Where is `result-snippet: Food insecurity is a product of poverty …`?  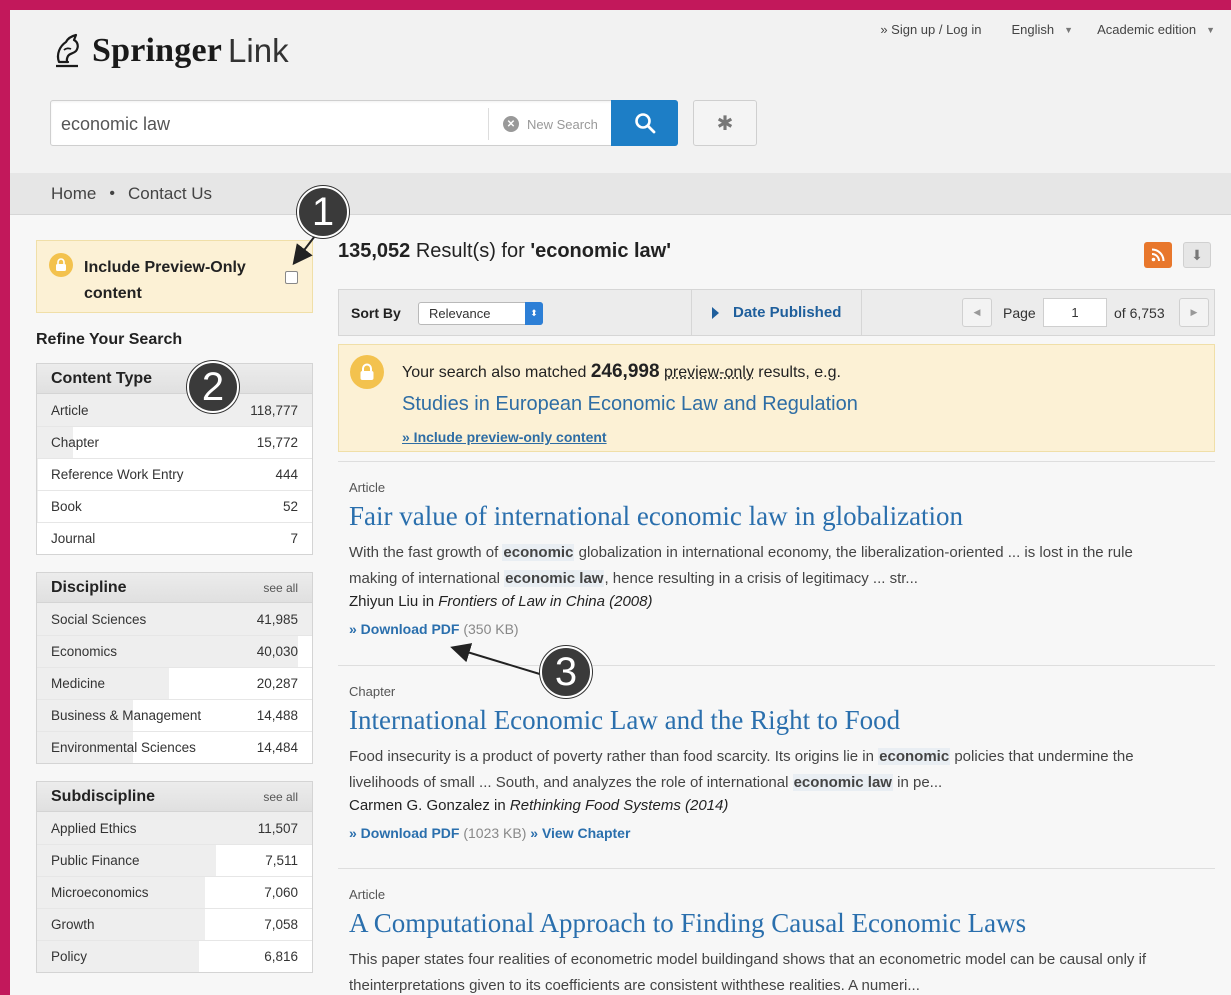
result-snippet: Food insecurity is a product of poverty … is located at coordinates (759, 770).